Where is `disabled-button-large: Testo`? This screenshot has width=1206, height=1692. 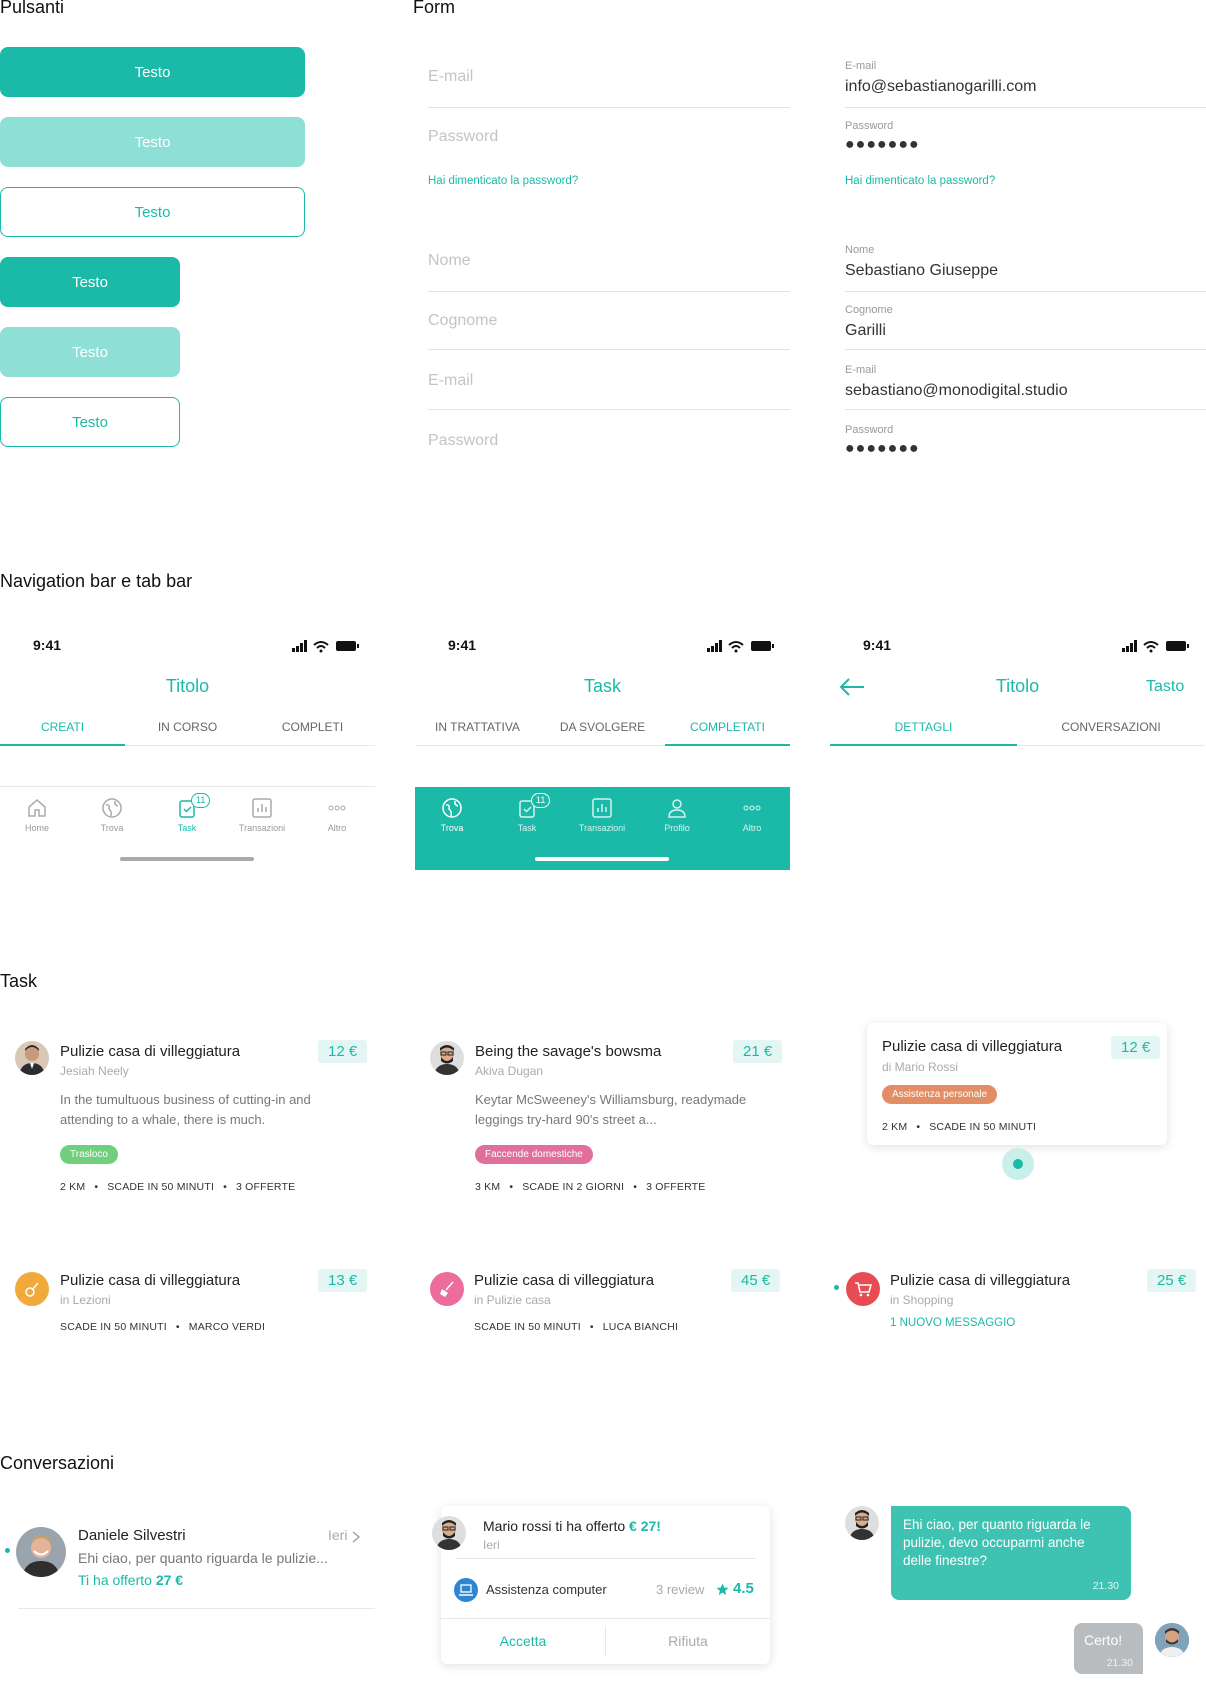 disabled-button-large: Testo is located at coordinates (152, 142).